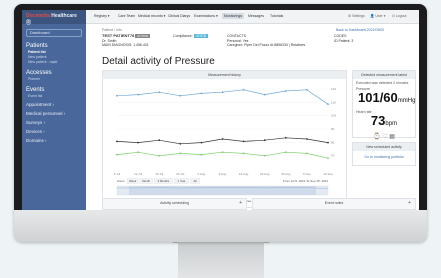 This screenshot has width=441, height=278. I want to click on hr-unit: bpm, so click(391, 124).